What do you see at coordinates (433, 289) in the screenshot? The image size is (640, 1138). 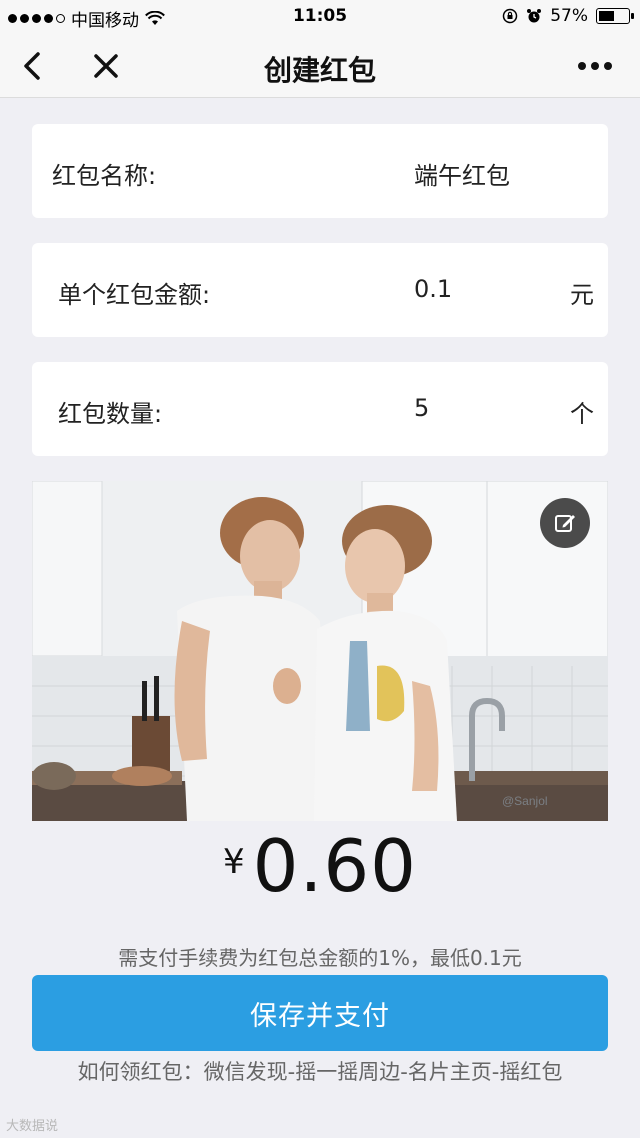 I see `amount-input: 0.1` at bounding box center [433, 289].